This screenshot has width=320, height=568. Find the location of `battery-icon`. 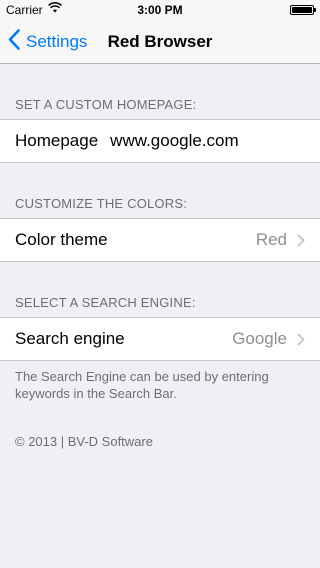

battery-icon is located at coordinates (303, 10).